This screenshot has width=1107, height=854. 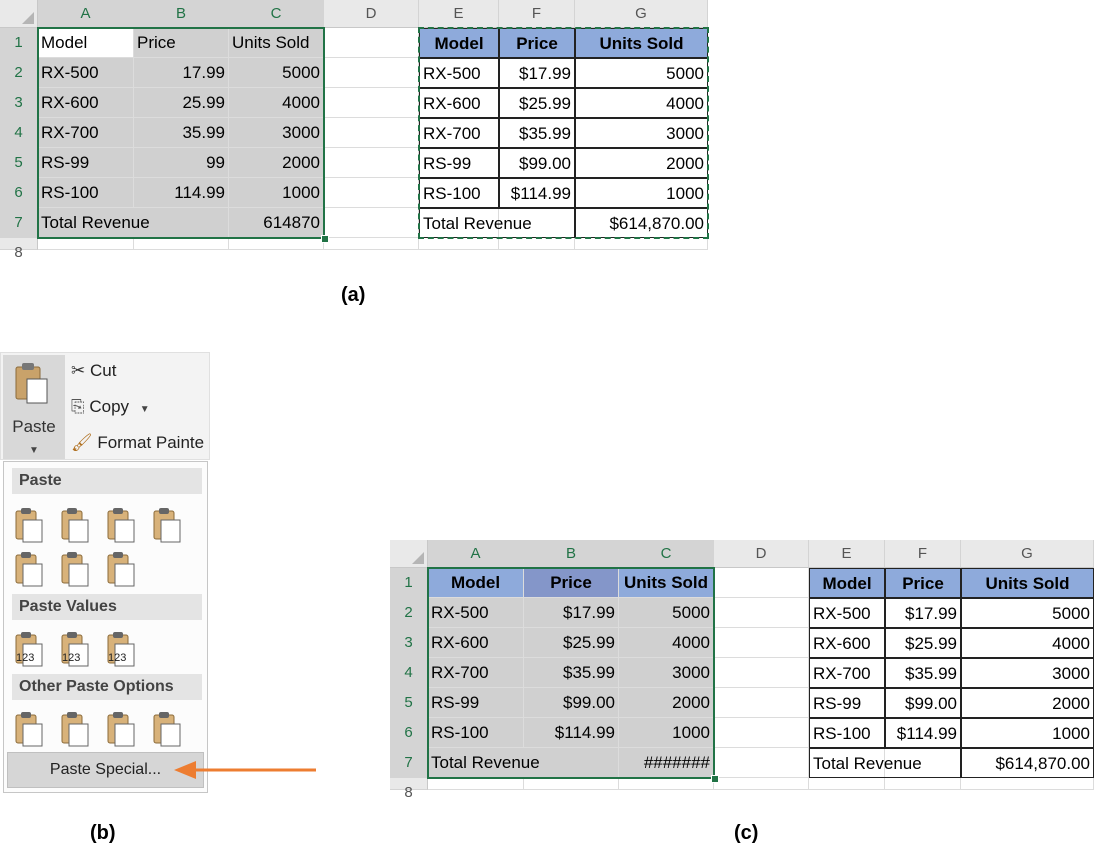 What do you see at coordinates (923, 643) in the screenshot?
I see `data-cell: $25.99` at bounding box center [923, 643].